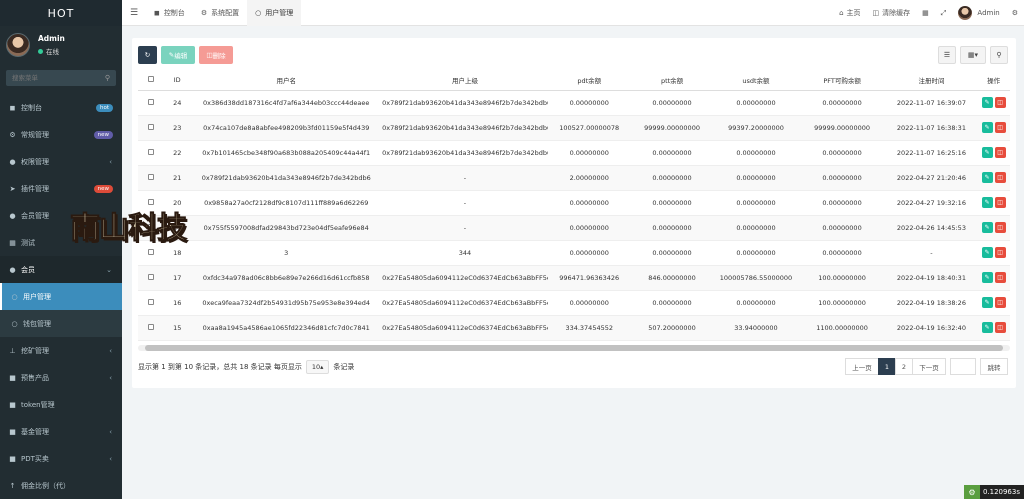  I want to click on column-header: pdt余额, so click(589, 80).